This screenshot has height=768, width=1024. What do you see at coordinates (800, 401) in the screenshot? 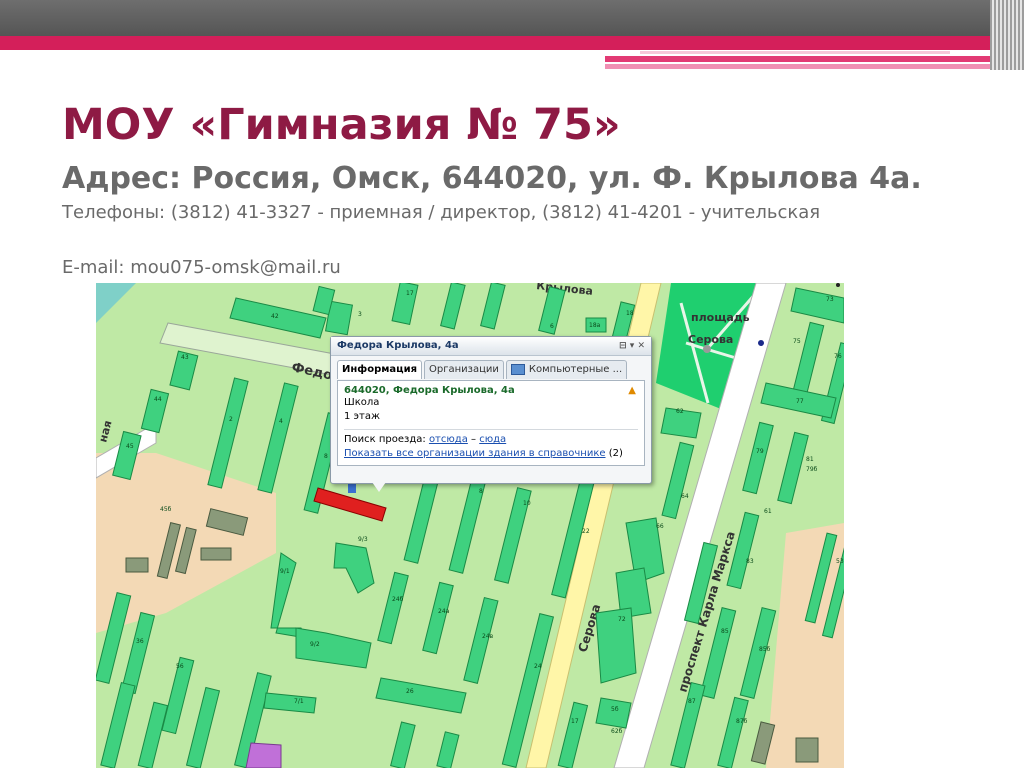
I see `svg-text: 77` at bounding box center [800, 401].